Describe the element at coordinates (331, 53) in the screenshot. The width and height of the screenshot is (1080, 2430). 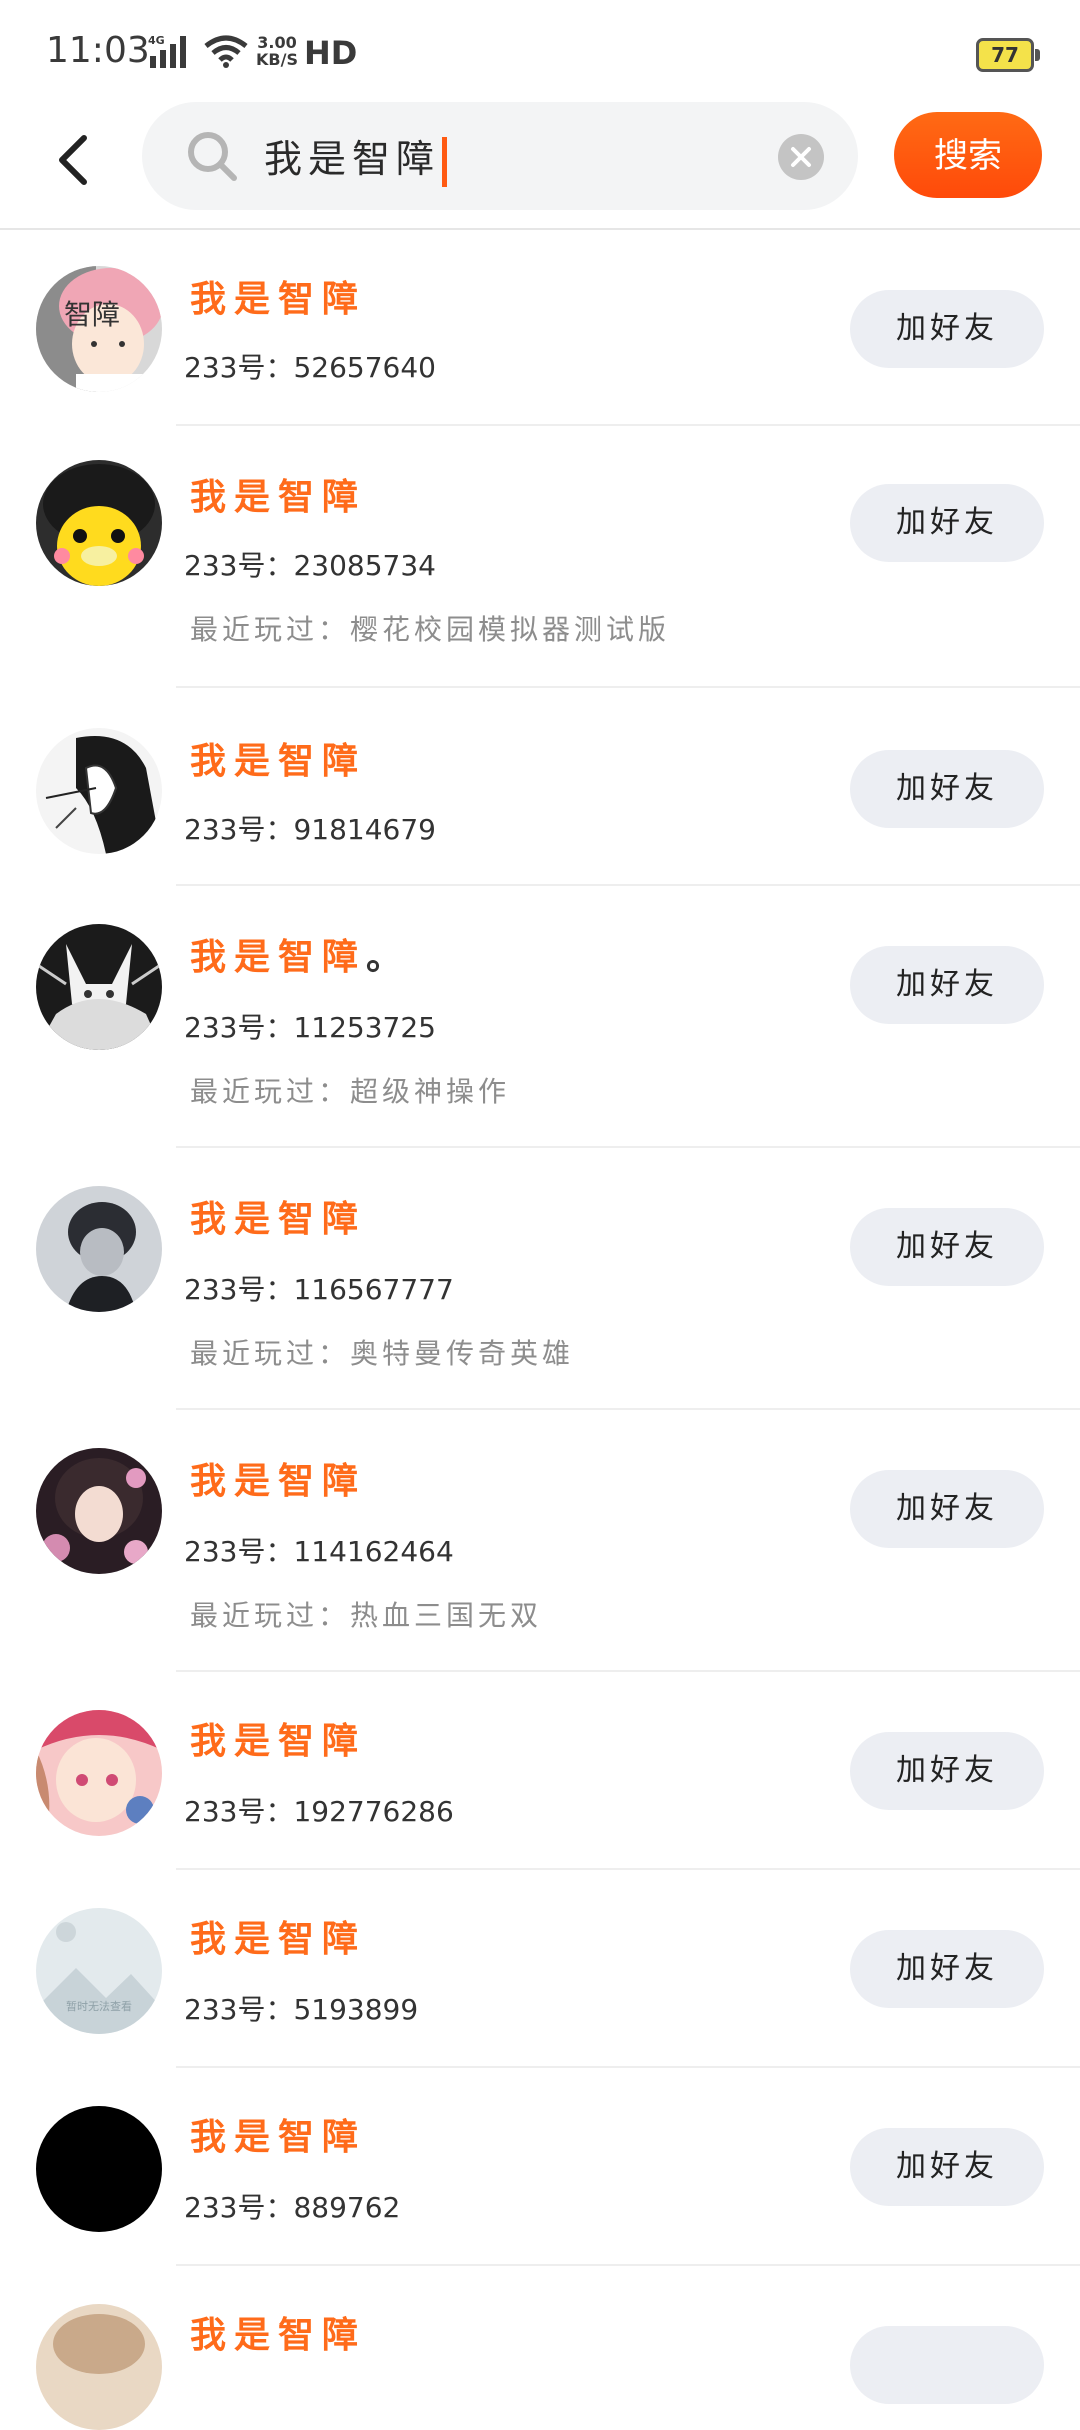
I see `hd-indicator: HD` at that location.